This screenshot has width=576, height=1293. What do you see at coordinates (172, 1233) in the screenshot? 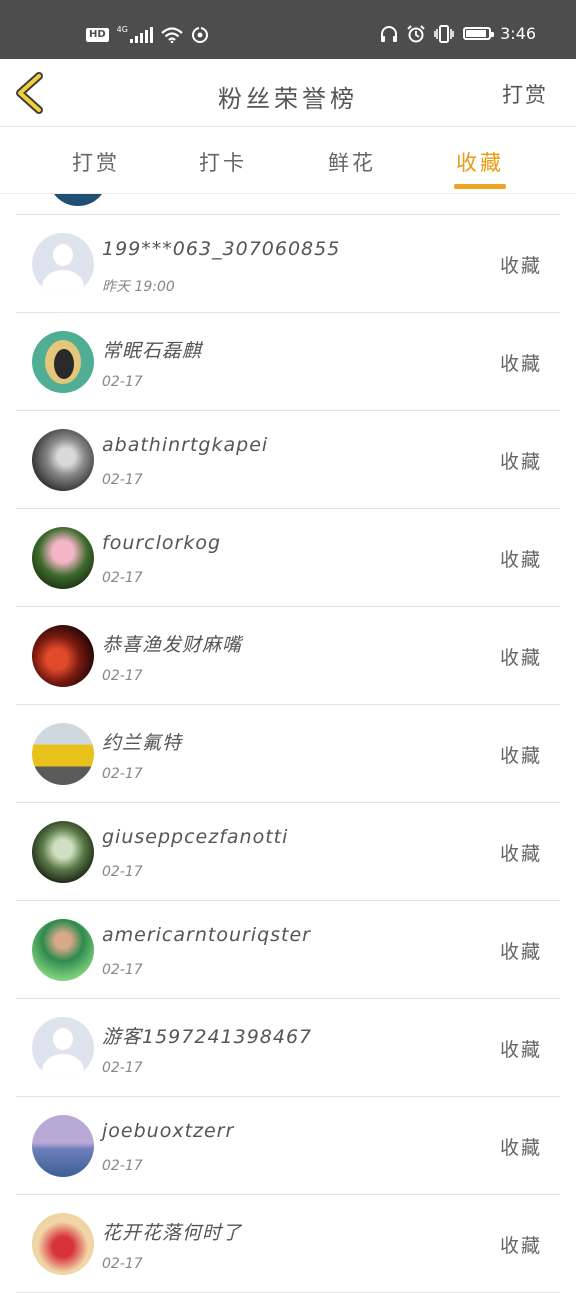
I see `fan-name: 花开花落何时了` at bounding box center [172, 1233].